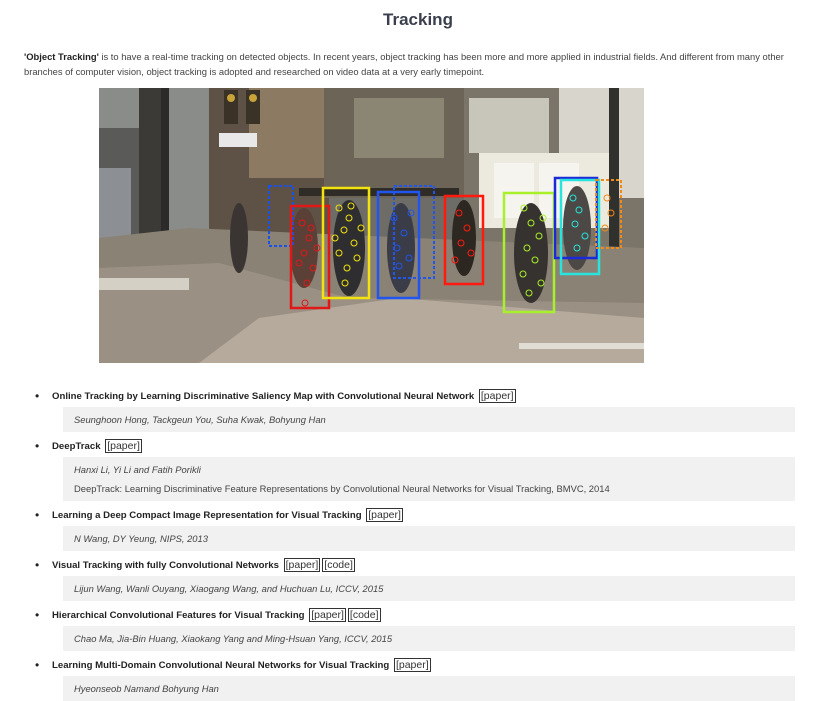  Describe the element at coordinates (429, 538) in the screenshot. I see `paper-details: N Wang, DY Yeung, NIPS, 2013` at that location.